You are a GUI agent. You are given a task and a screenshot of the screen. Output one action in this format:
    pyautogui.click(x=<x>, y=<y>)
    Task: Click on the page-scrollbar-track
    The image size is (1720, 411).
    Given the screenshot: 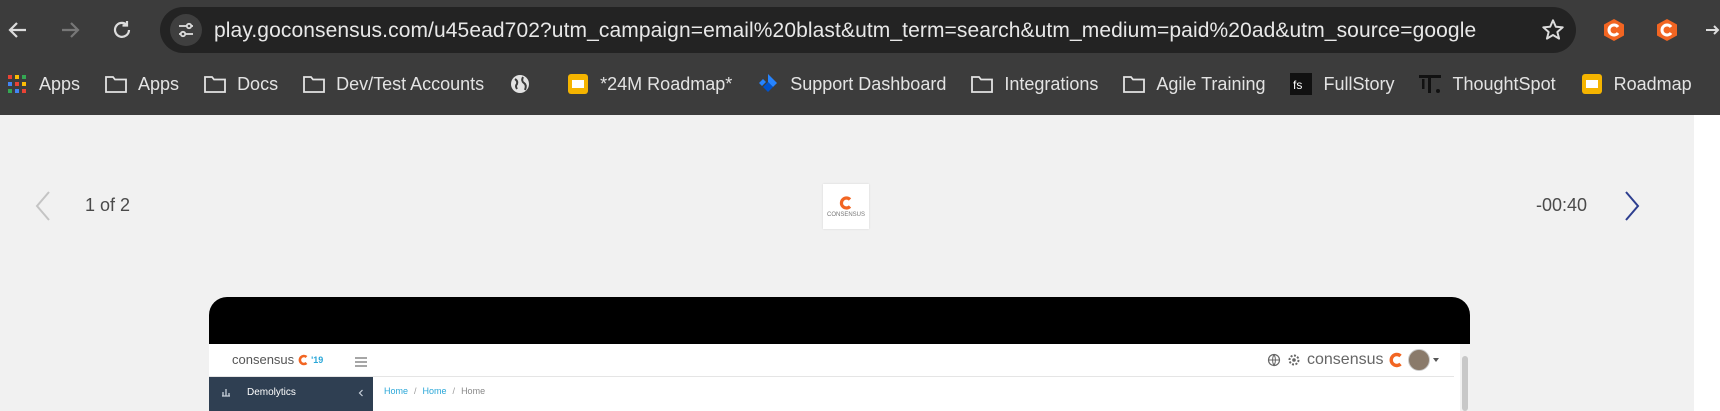 What is the action you would take?
    pyautogui.click(x=1707, y=263)
    